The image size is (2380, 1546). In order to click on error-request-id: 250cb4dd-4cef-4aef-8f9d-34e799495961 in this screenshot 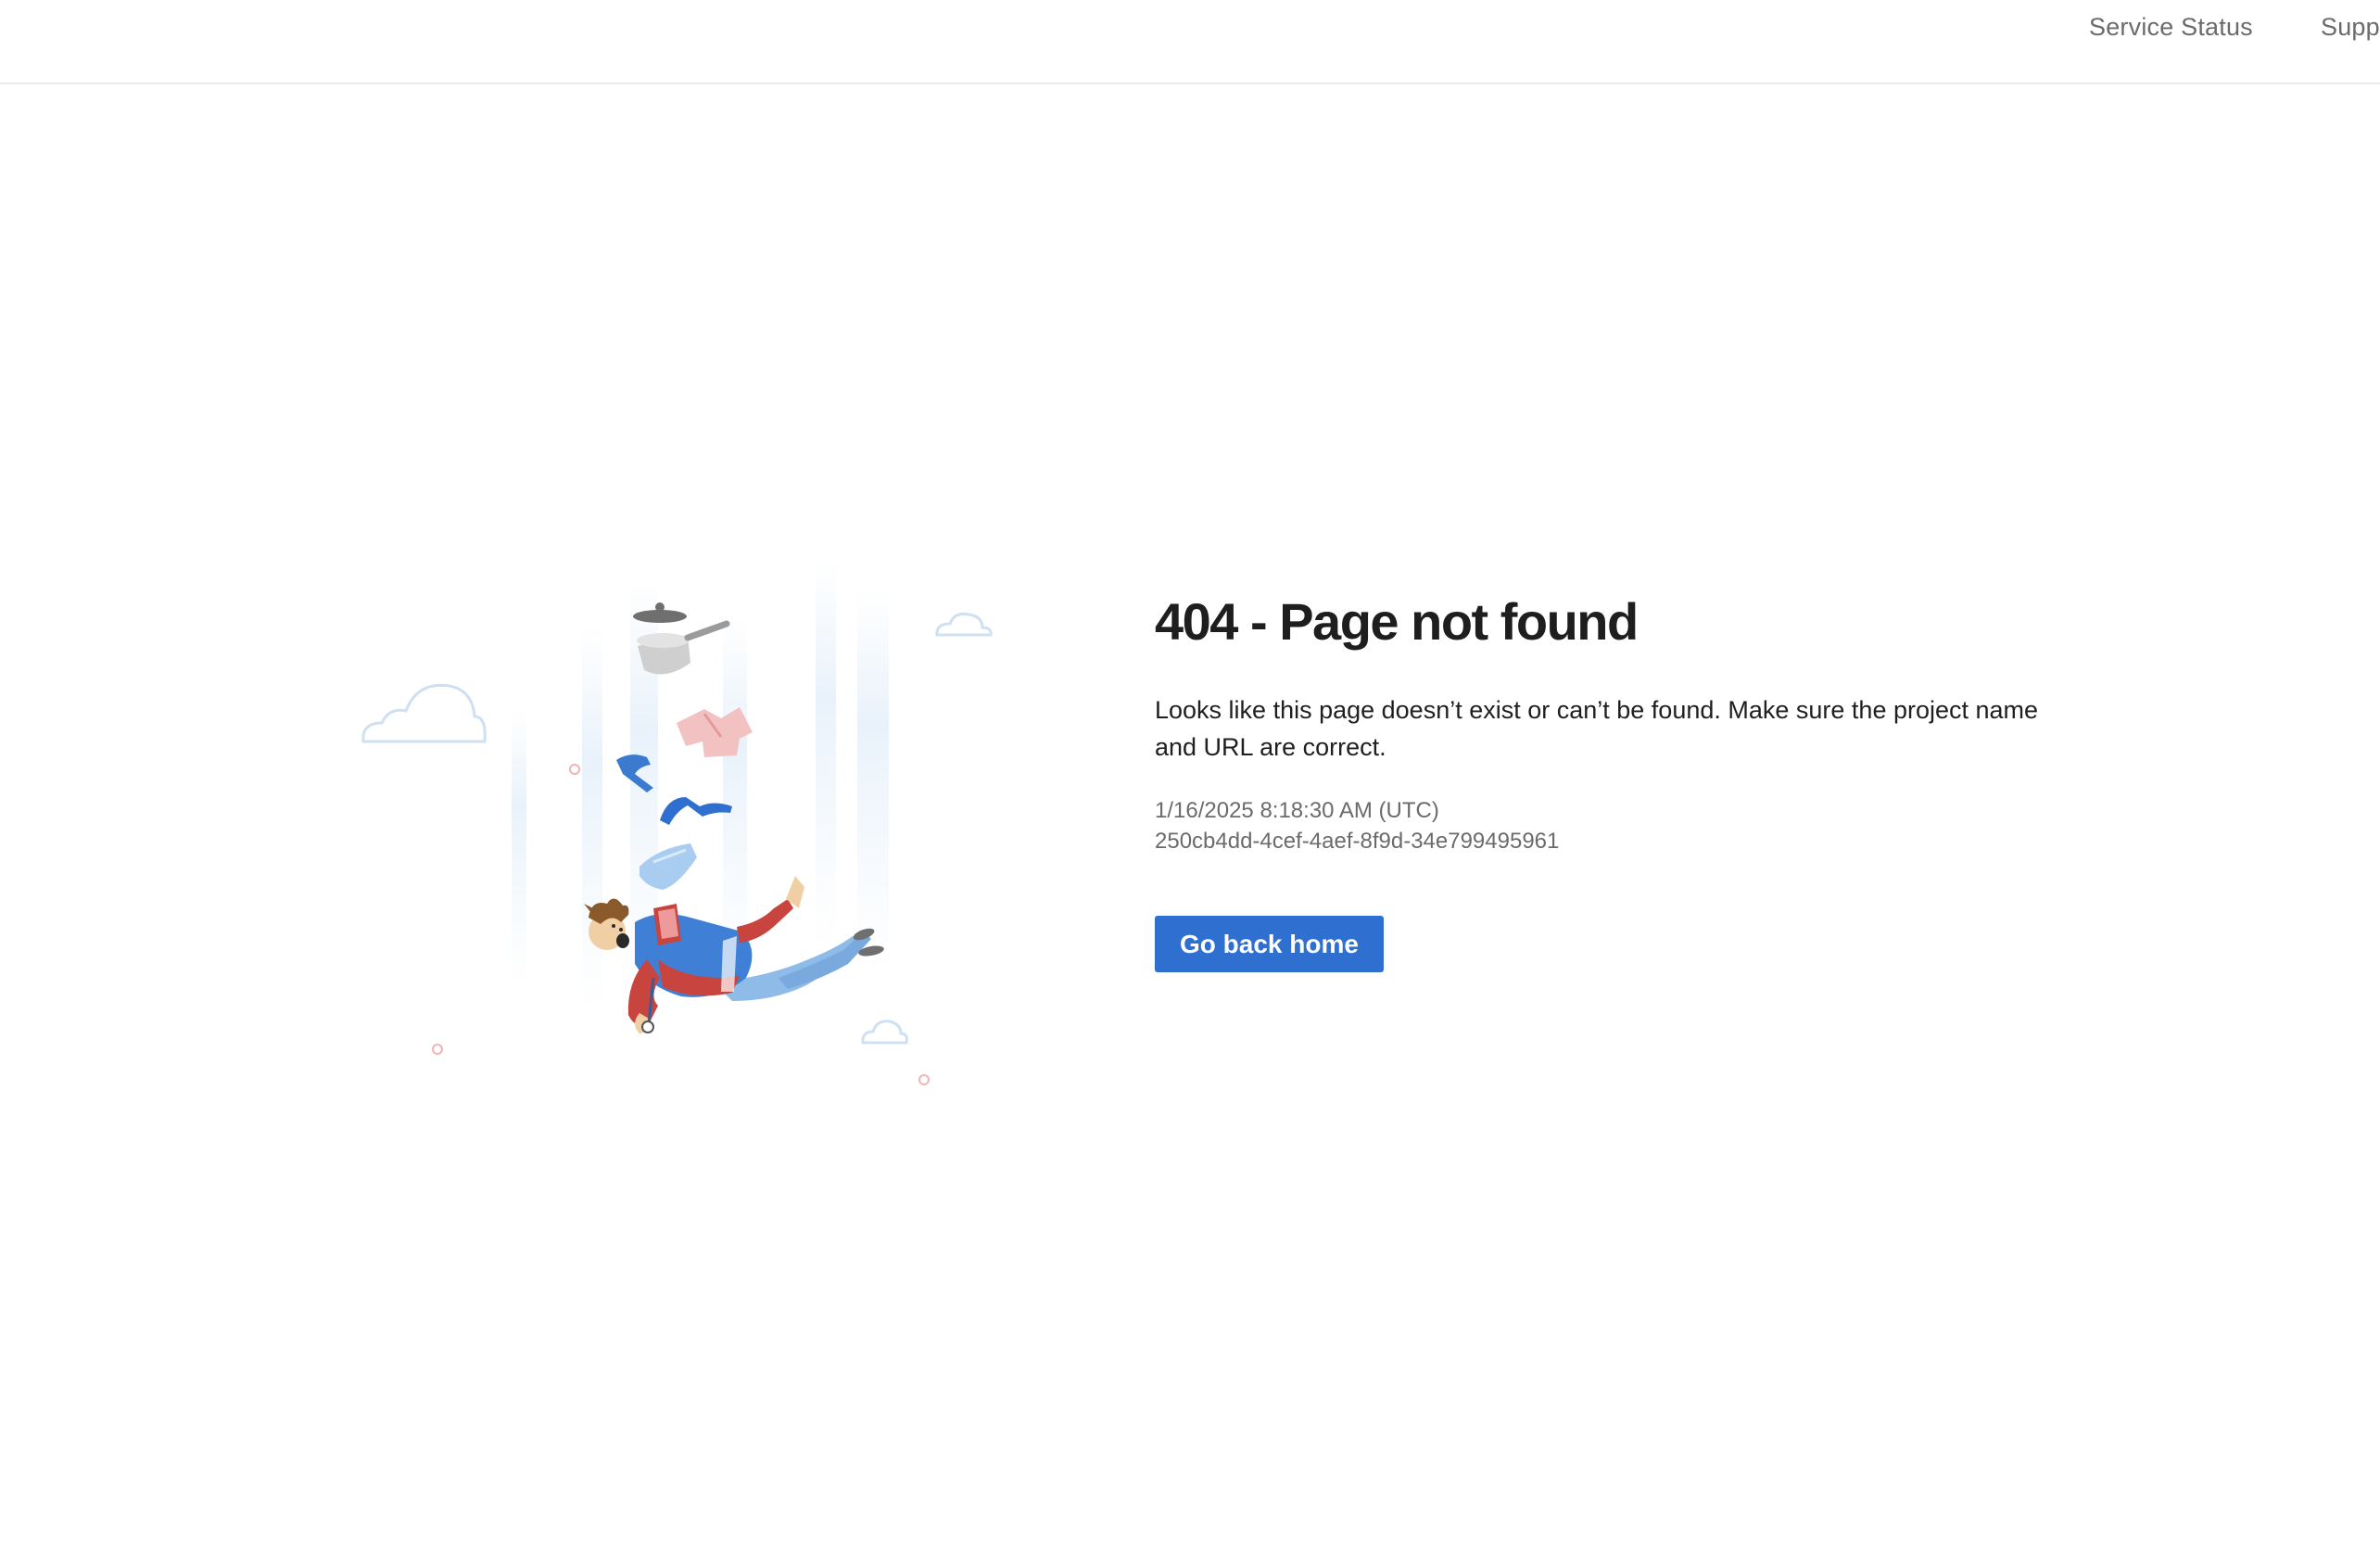, I will do `click(1357, 841)`.